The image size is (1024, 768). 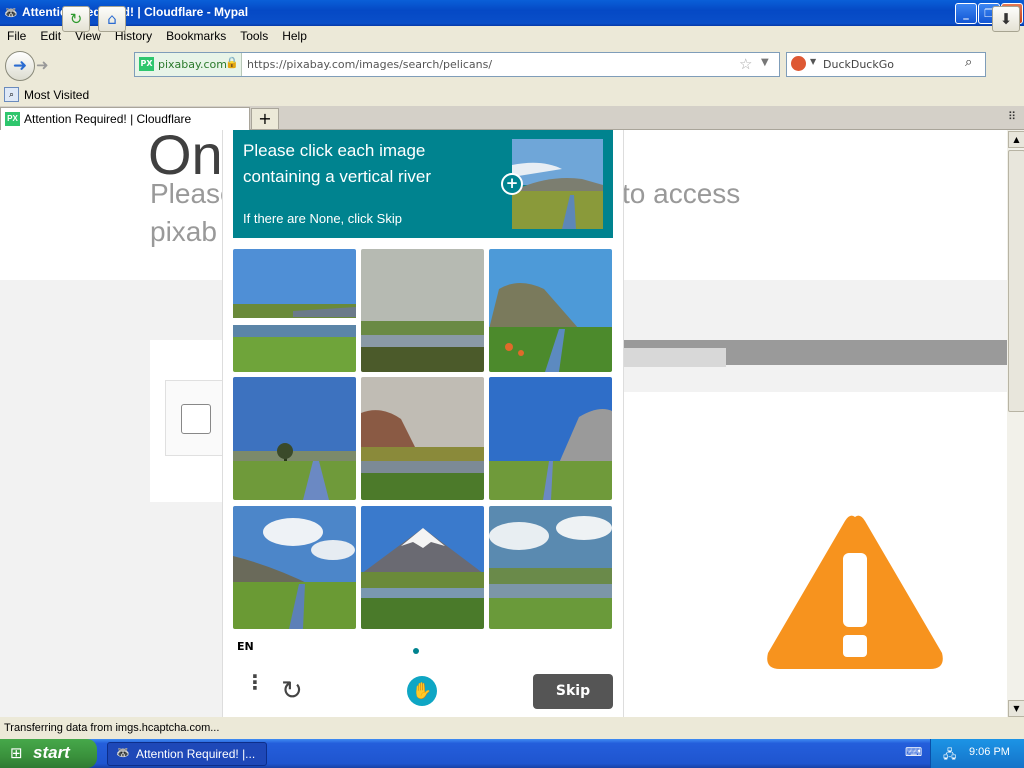 I want to click on home-button: ⌂, so click(x=112, y=19).